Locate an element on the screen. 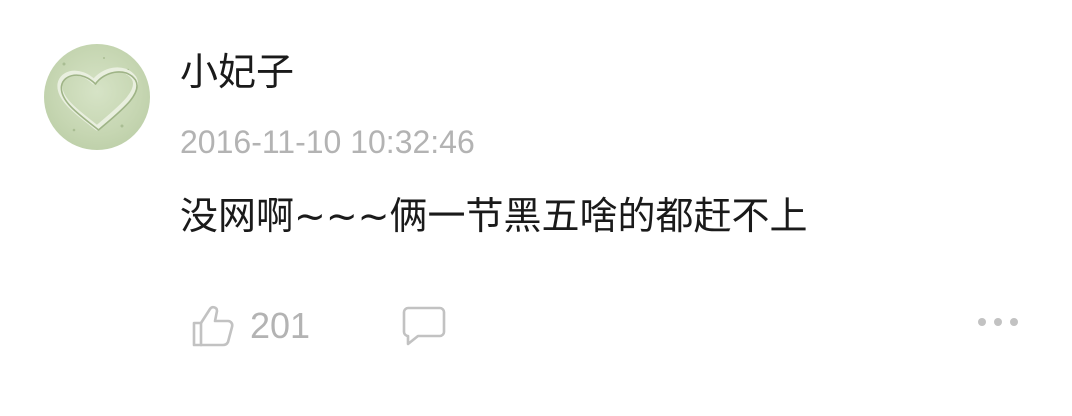  chat-bubble-icon is located at coordinates (424, 326).